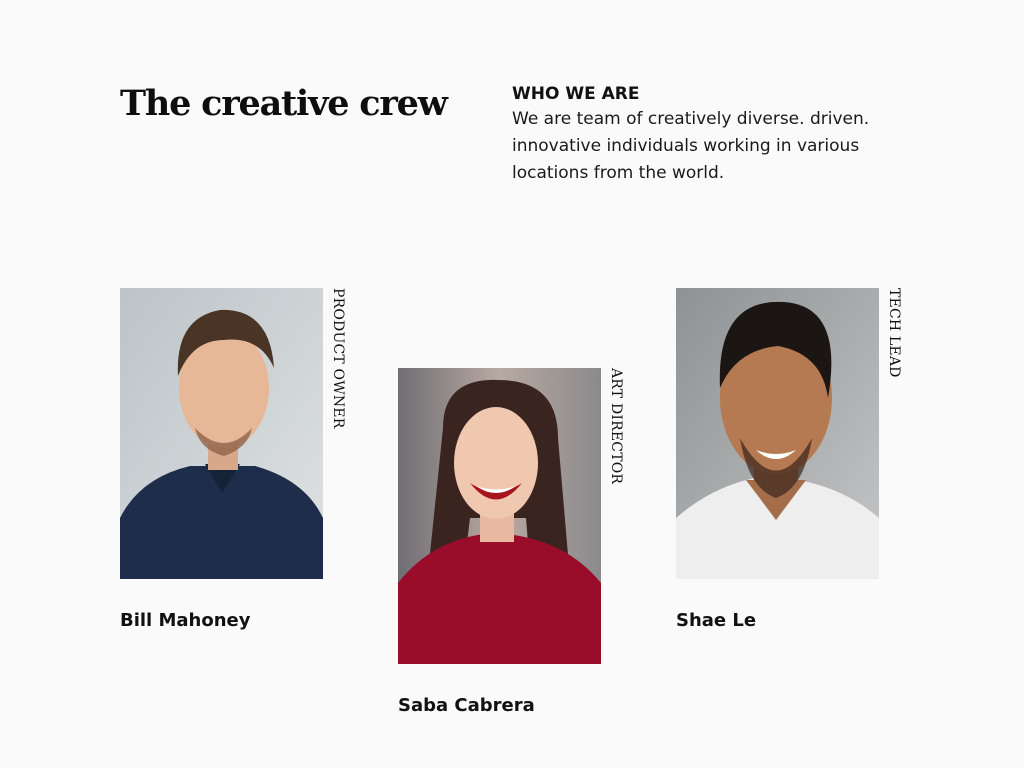 The width and height of the screenshot is (1024, 768). I want to click on member-role: PRODUCT OWNER, so click(338, 358).